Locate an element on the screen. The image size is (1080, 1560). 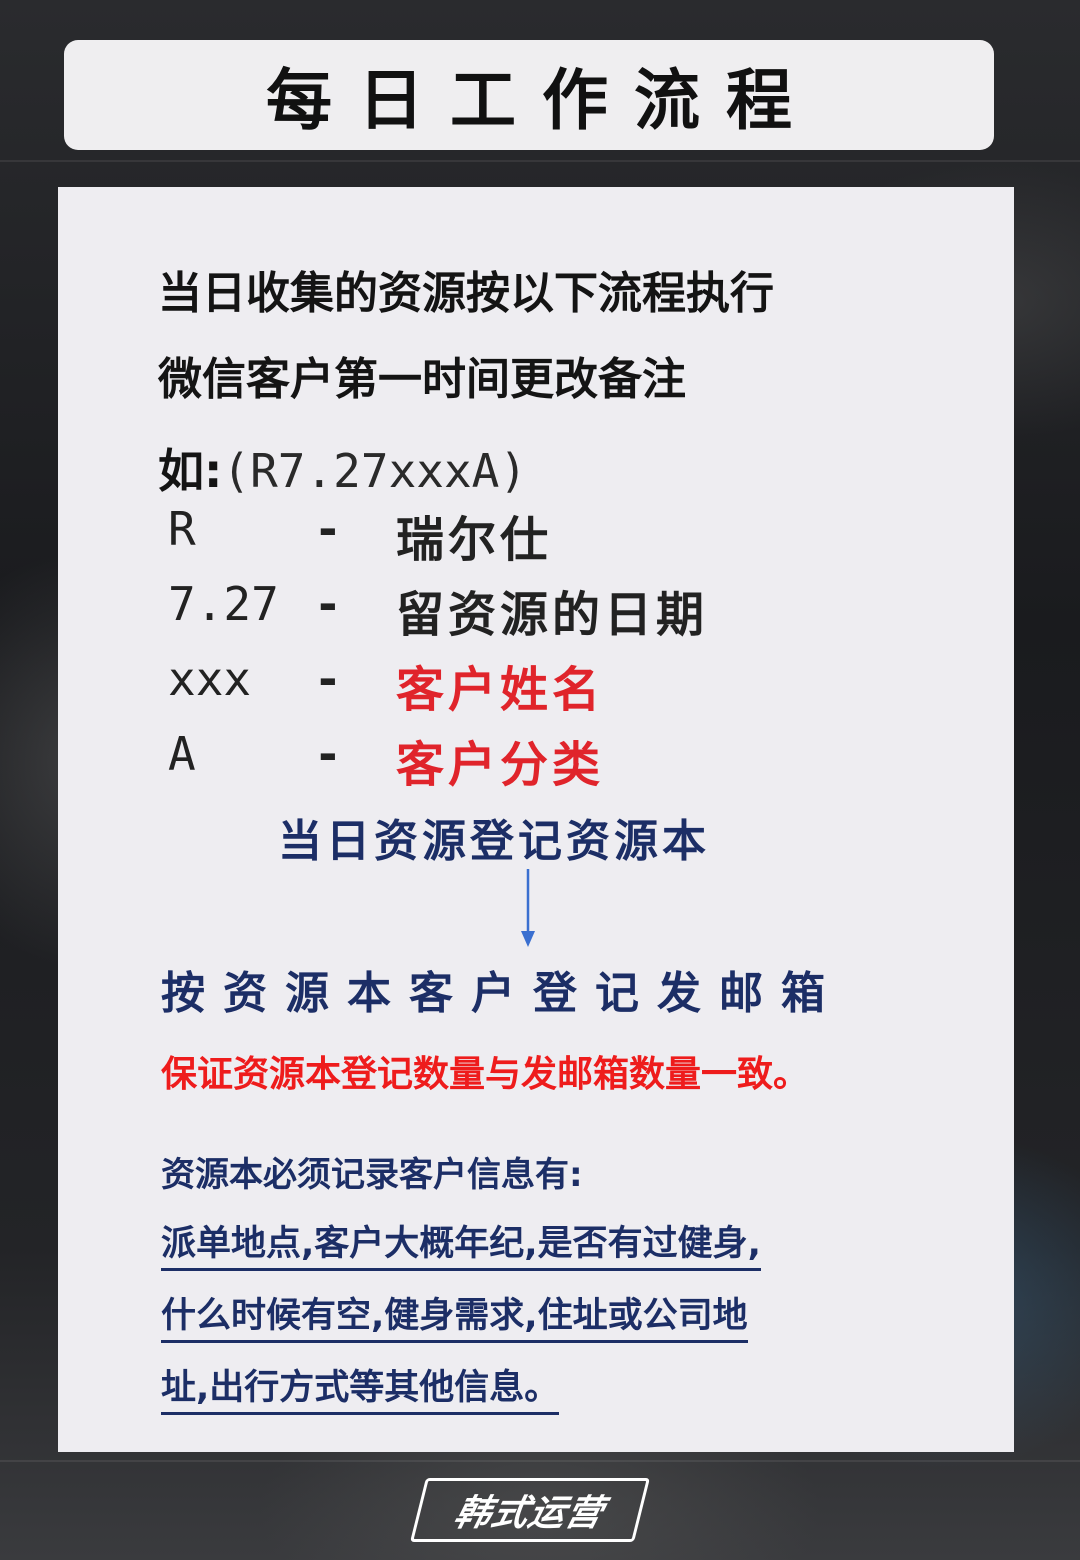
info-line-2: 什么时候有空,健身需求,住址或公司地 is located at coordinates (454, 1315).